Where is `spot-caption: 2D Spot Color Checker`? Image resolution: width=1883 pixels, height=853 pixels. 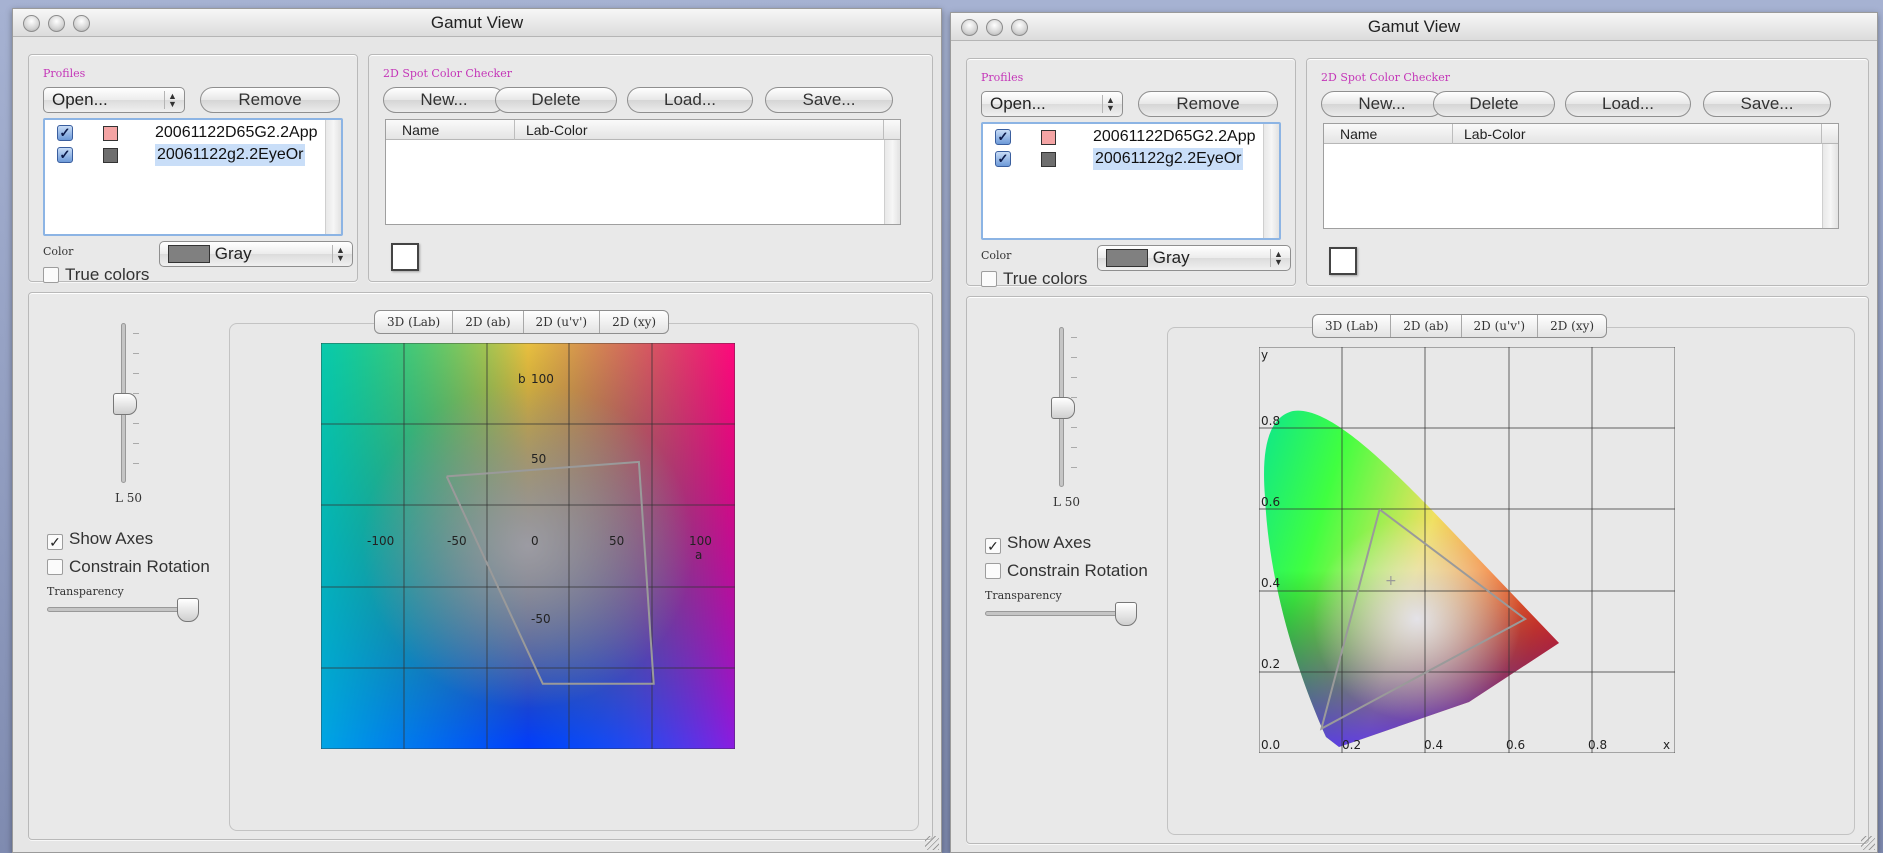
spot-caption: 2D Spot Color Checker is located at coordinates (1385, 77).